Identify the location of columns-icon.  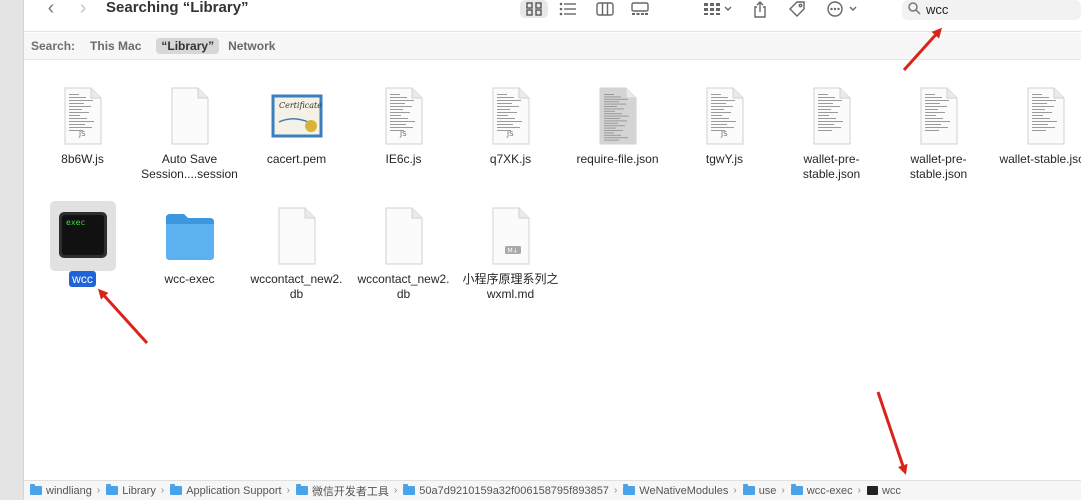
(605, 9).